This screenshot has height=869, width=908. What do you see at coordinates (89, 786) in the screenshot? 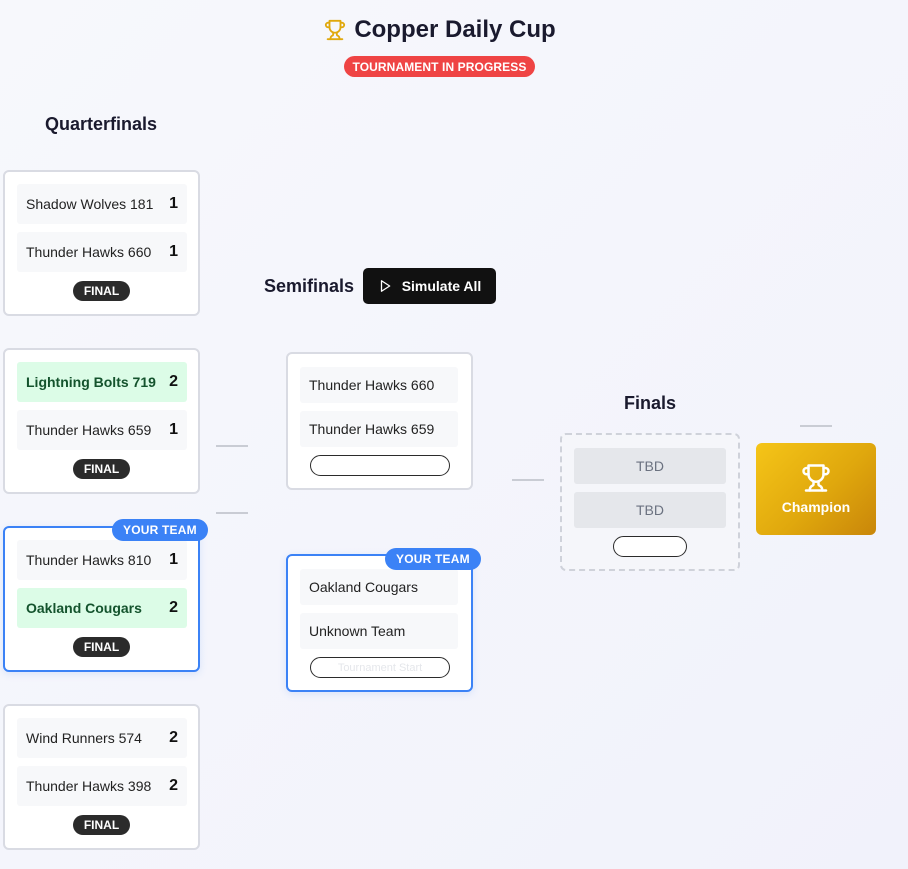
I see `team-name: Thunder Hawks 398` at bounding box center [89, 786].